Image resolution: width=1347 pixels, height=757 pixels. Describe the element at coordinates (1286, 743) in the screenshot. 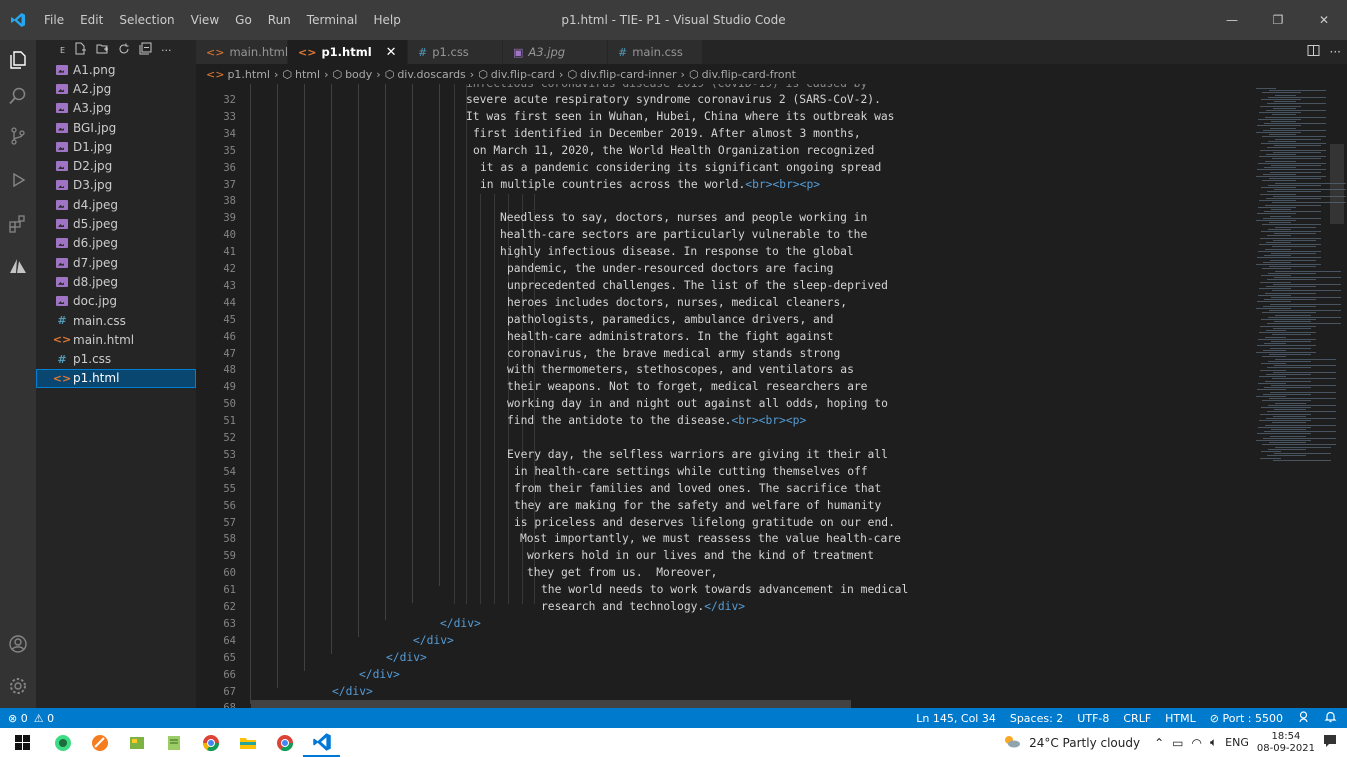

I see `clock: 18:54 08-09-2021` at that location.